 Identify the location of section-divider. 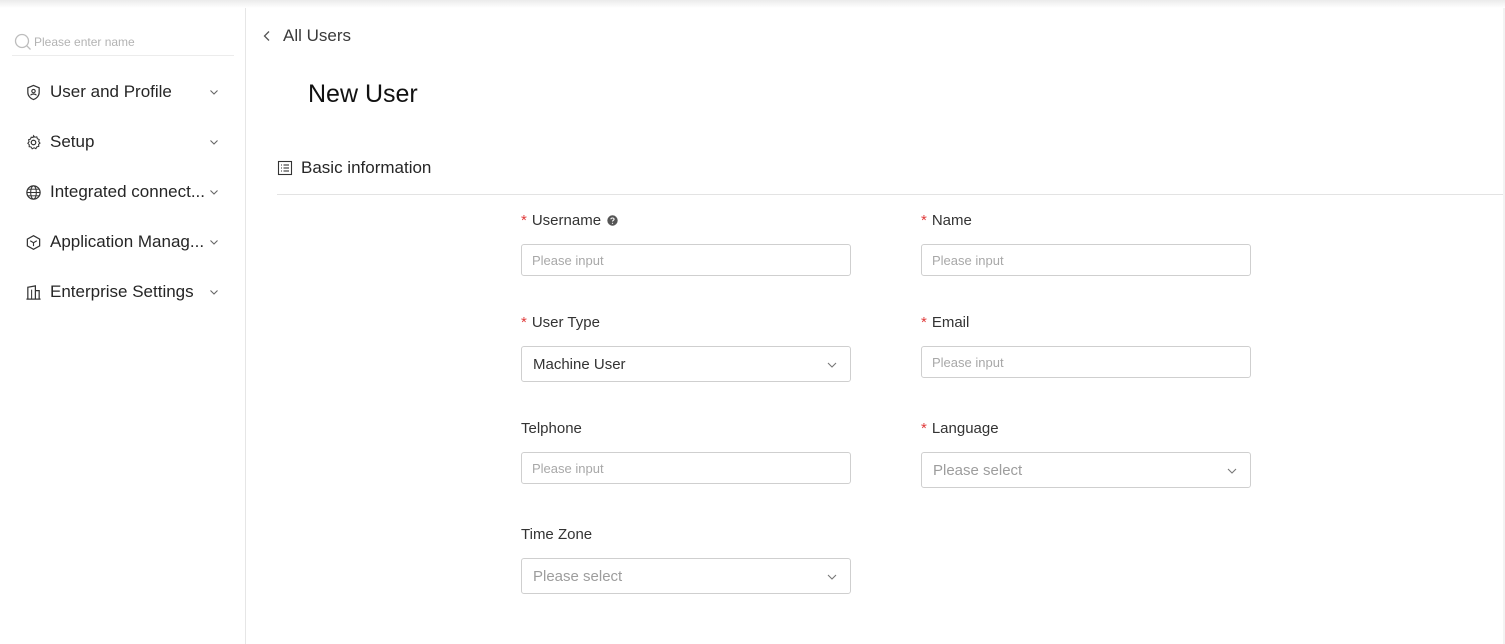
(891, 194).